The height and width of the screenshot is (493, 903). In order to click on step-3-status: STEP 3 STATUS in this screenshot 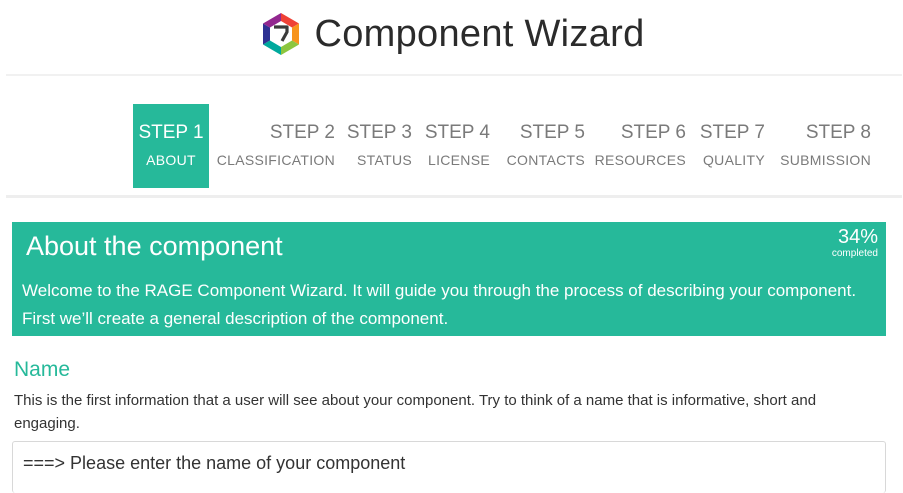, I will do `click(379, 146)`.